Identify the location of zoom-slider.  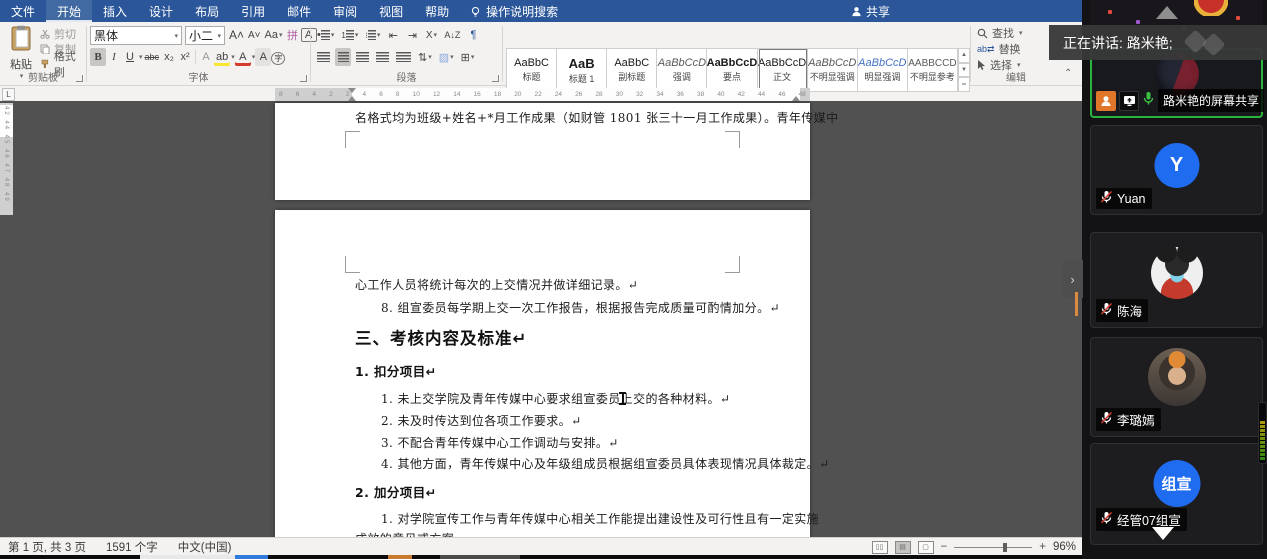
(993, 547).